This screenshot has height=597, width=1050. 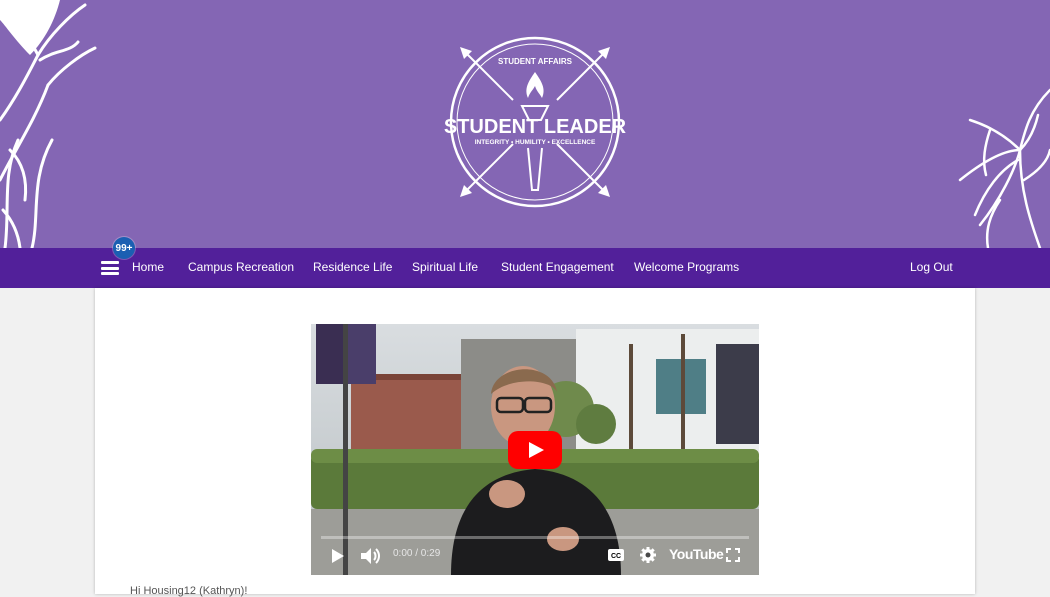 I want to click on video-progress-bar, so click(x=535, y=537).